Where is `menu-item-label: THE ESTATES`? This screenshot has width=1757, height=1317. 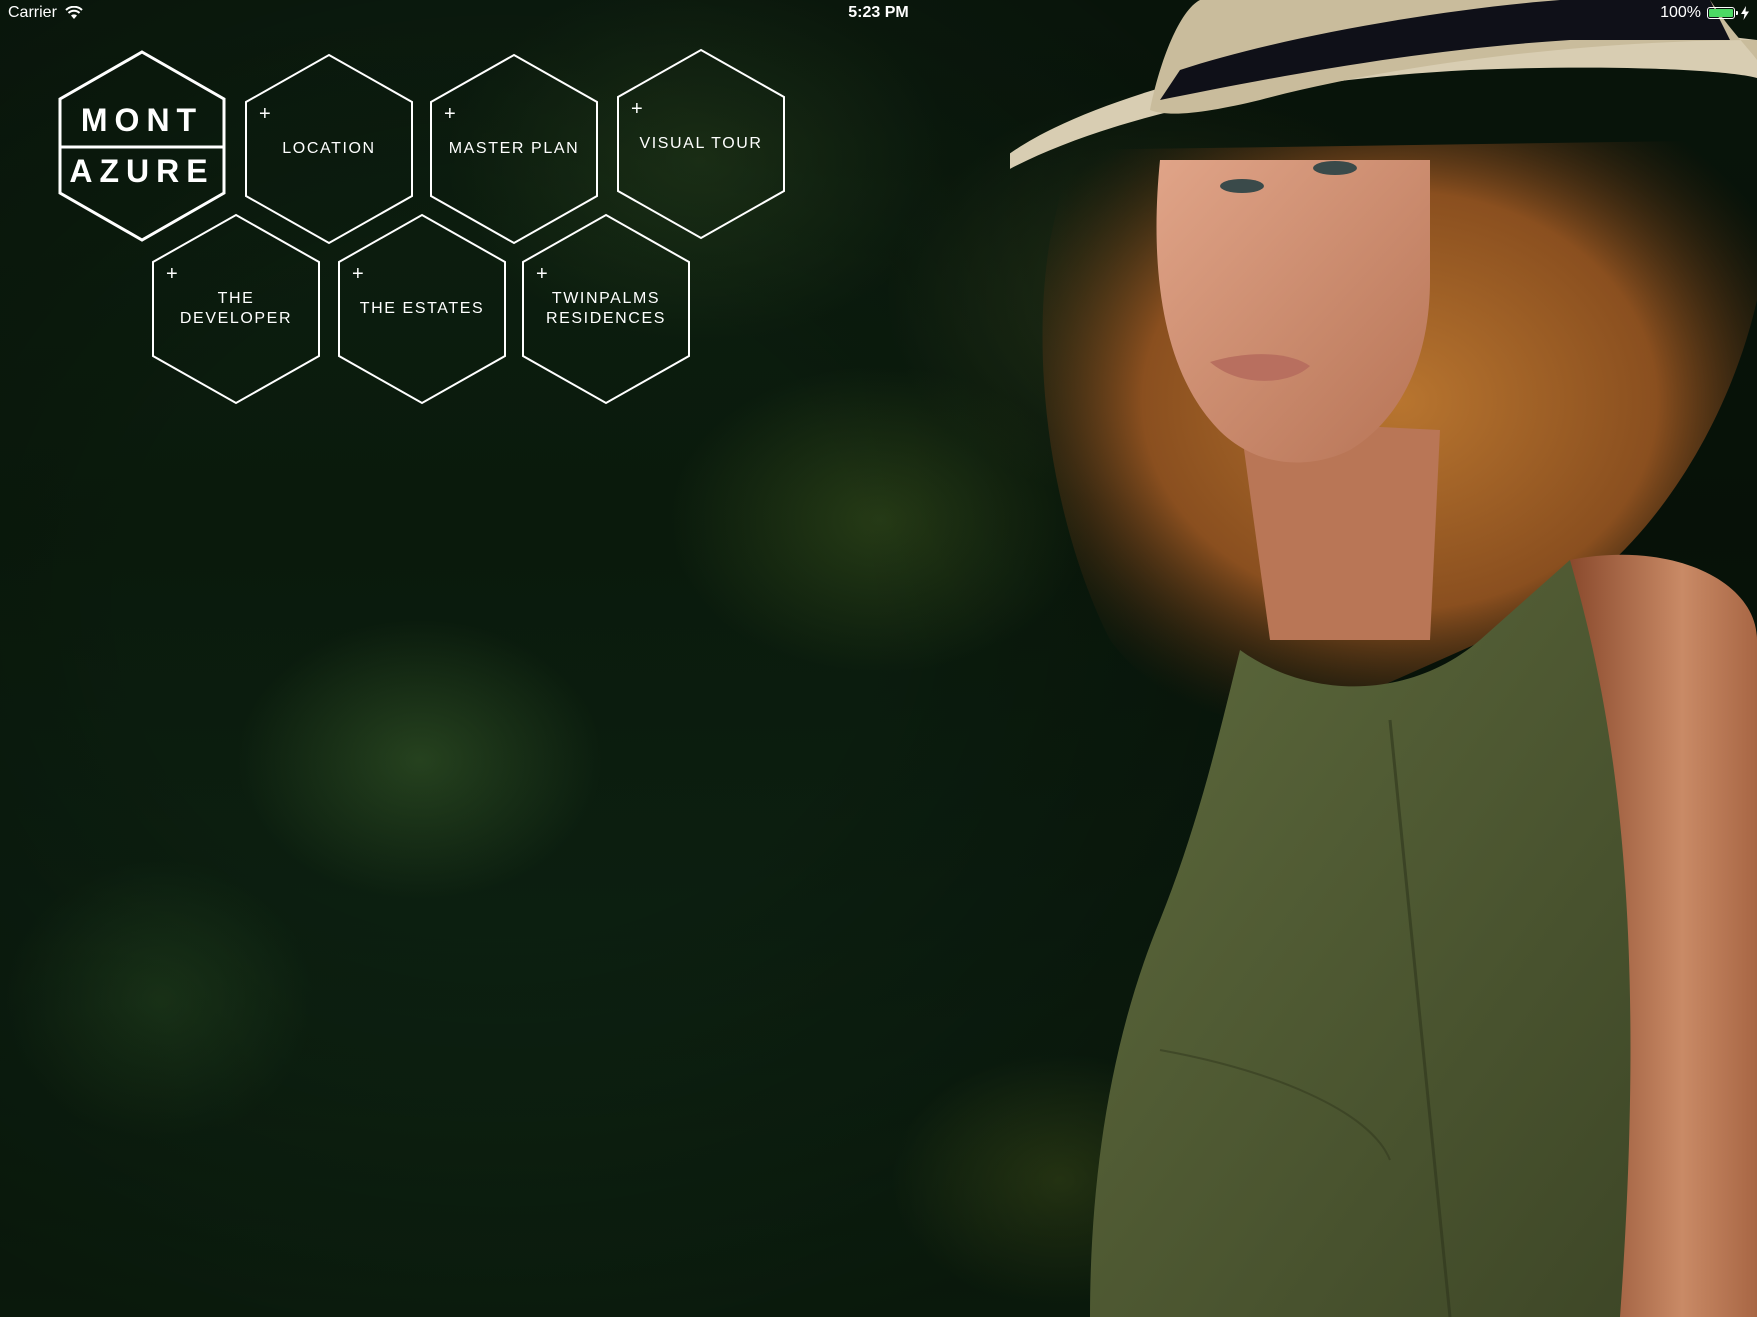 menu-item-label: THE ESTATES is located at coordinates (422, 308).